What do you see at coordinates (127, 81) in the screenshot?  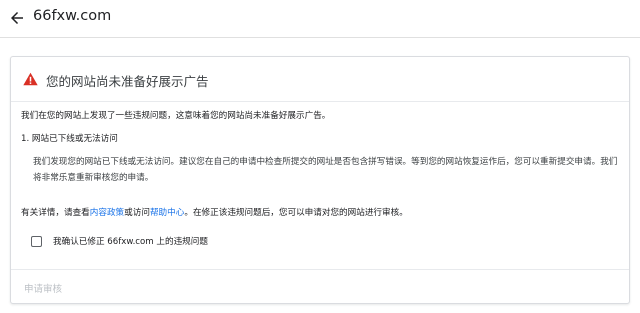 I see `card-title: 您的网站尚未准备好展示广告` at bounding box center [127, 81].